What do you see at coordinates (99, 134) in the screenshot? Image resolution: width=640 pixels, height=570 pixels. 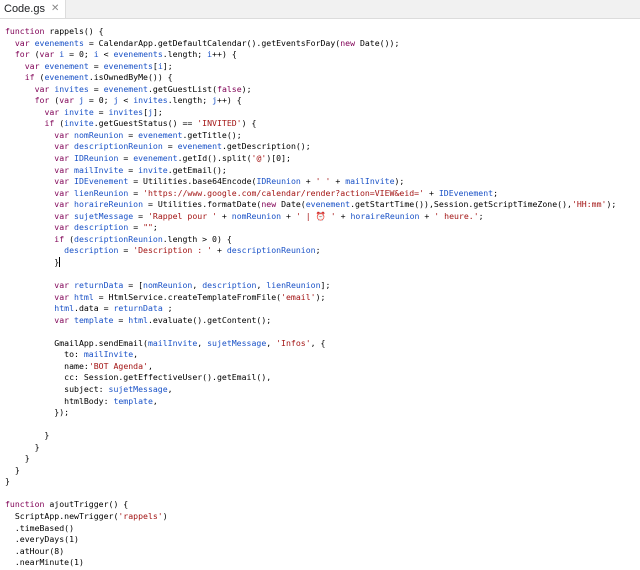 I see `code-token: nomReunion` at bounding box center [99, 134].